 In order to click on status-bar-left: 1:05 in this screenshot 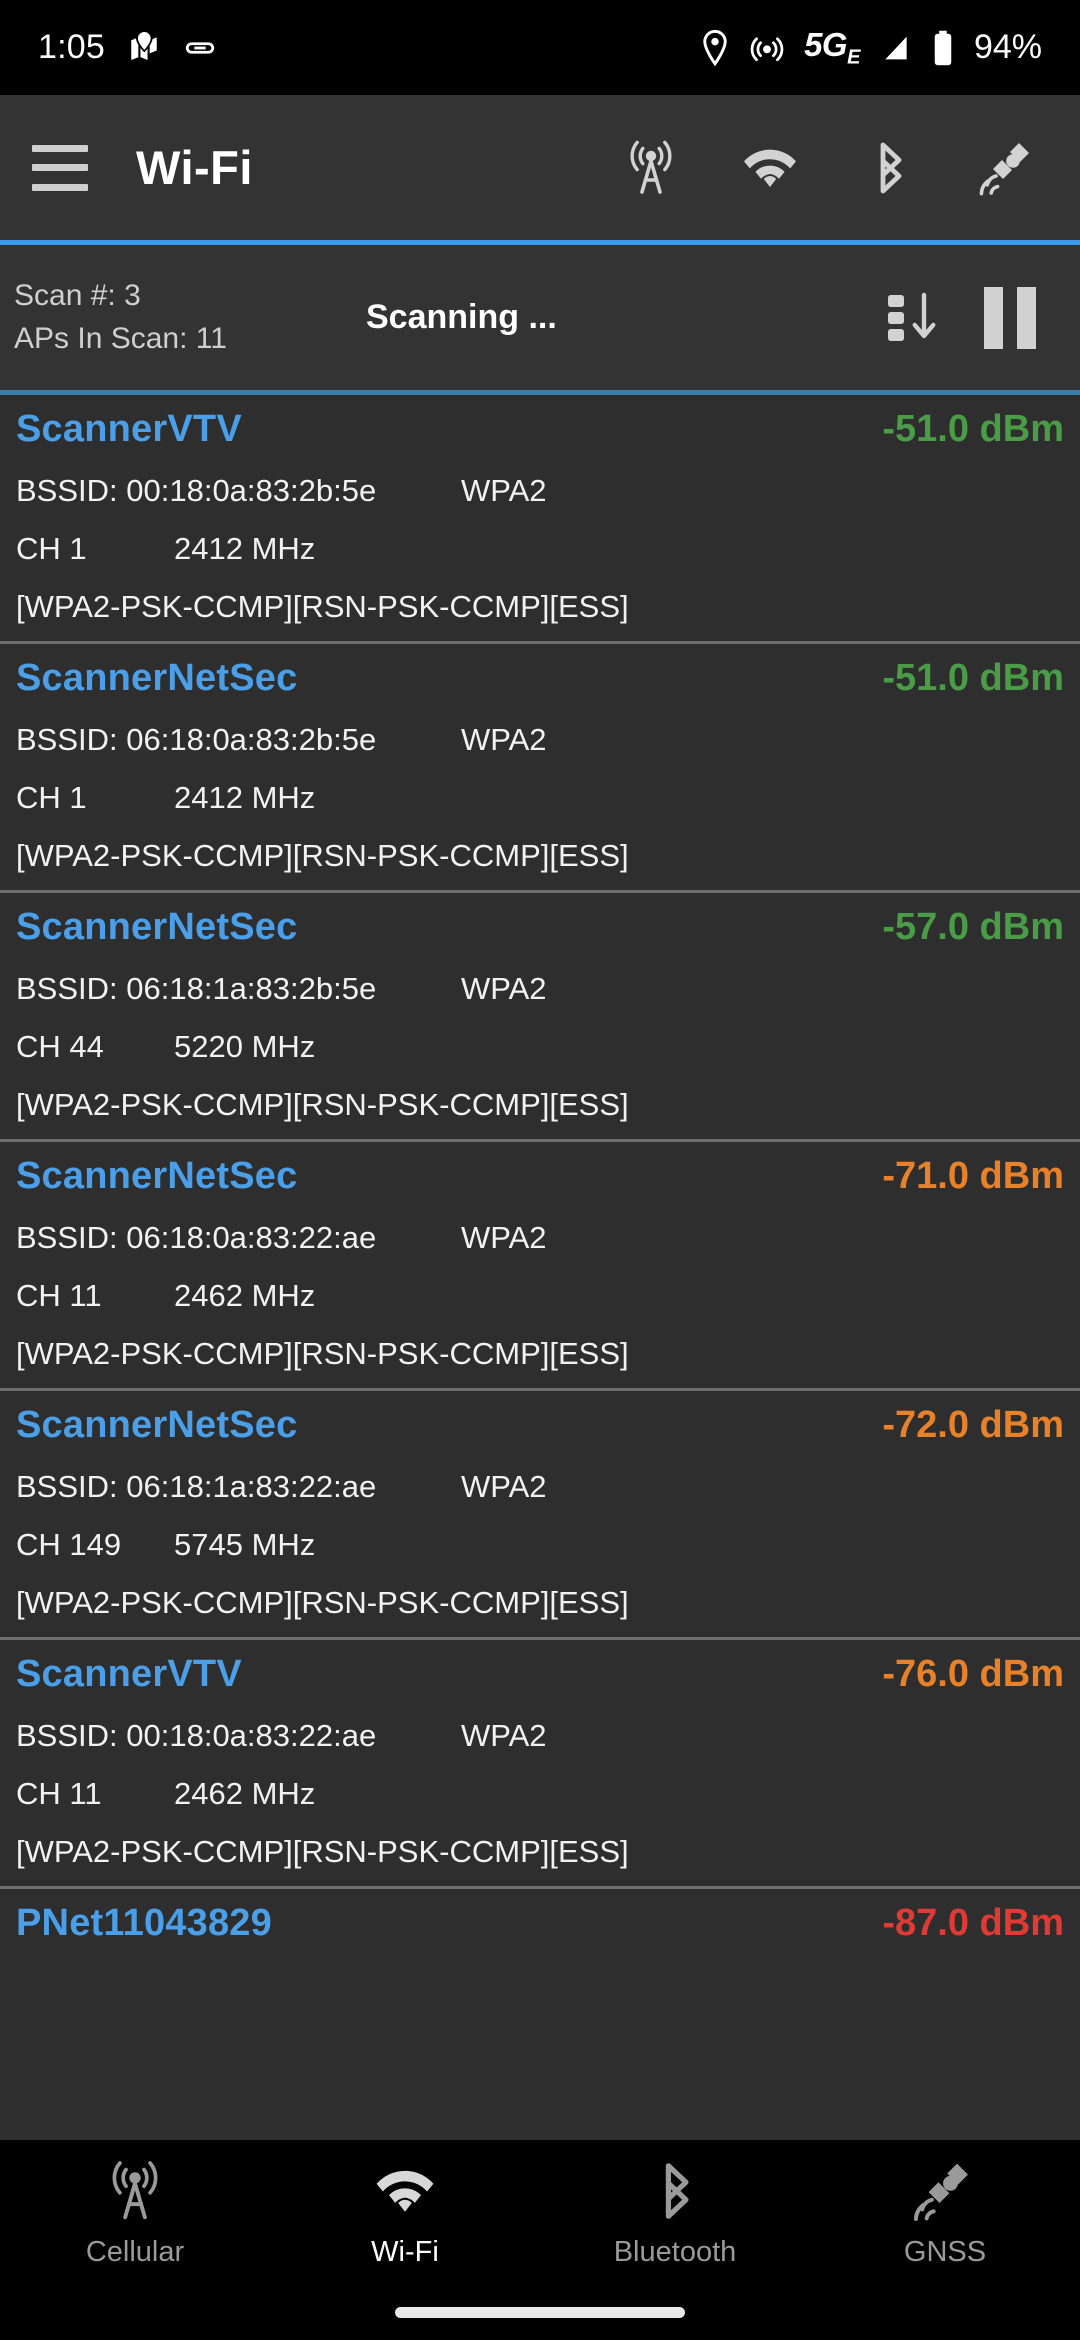, I will do `click(127, 47)`.